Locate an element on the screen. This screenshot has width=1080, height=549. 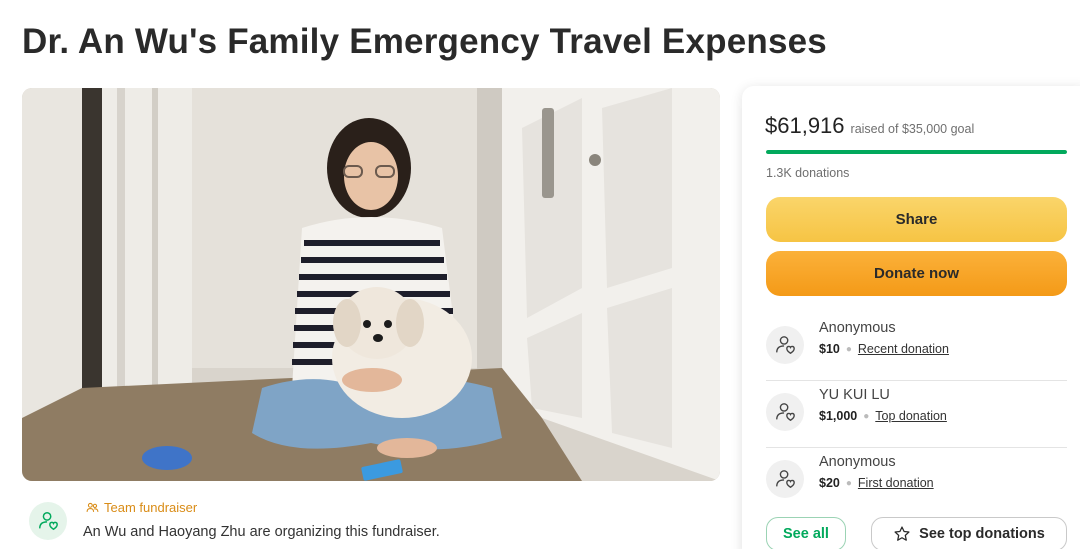
progress-bar is located at coordinates (916, 152).